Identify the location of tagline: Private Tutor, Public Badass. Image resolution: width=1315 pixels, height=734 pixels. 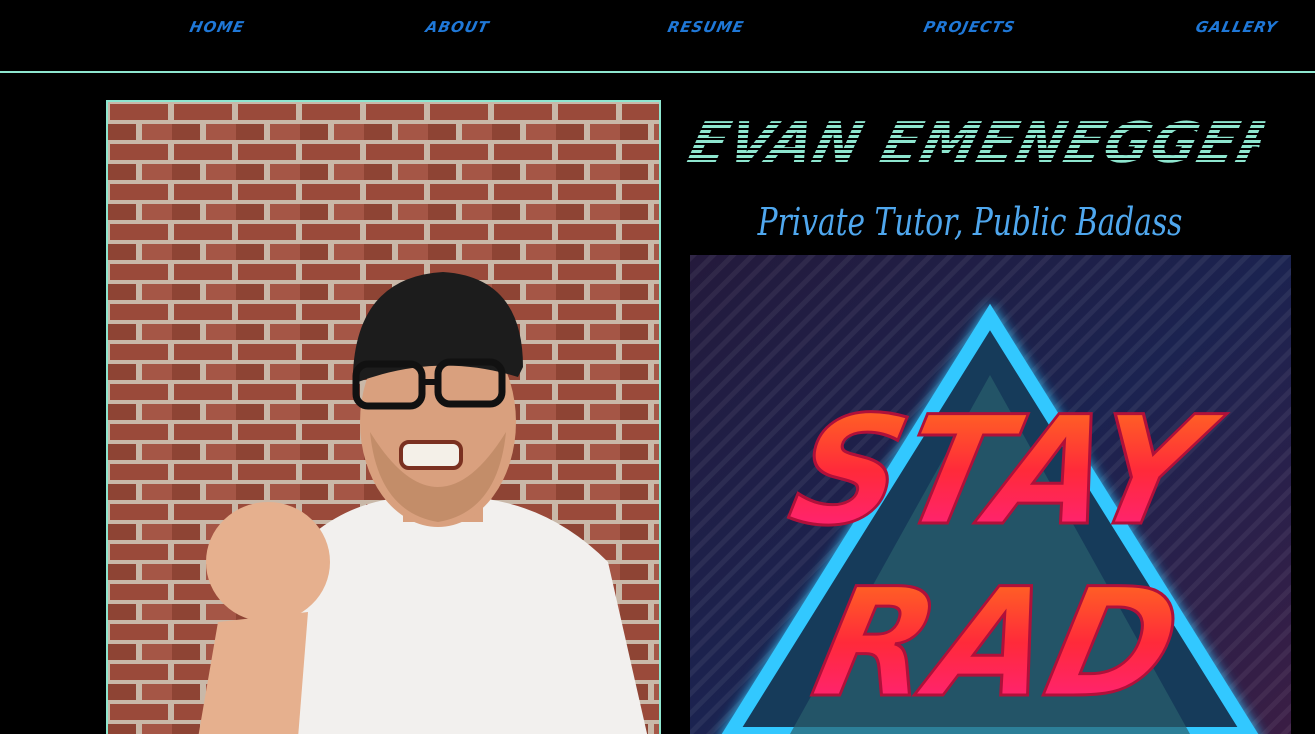
(970, 222).